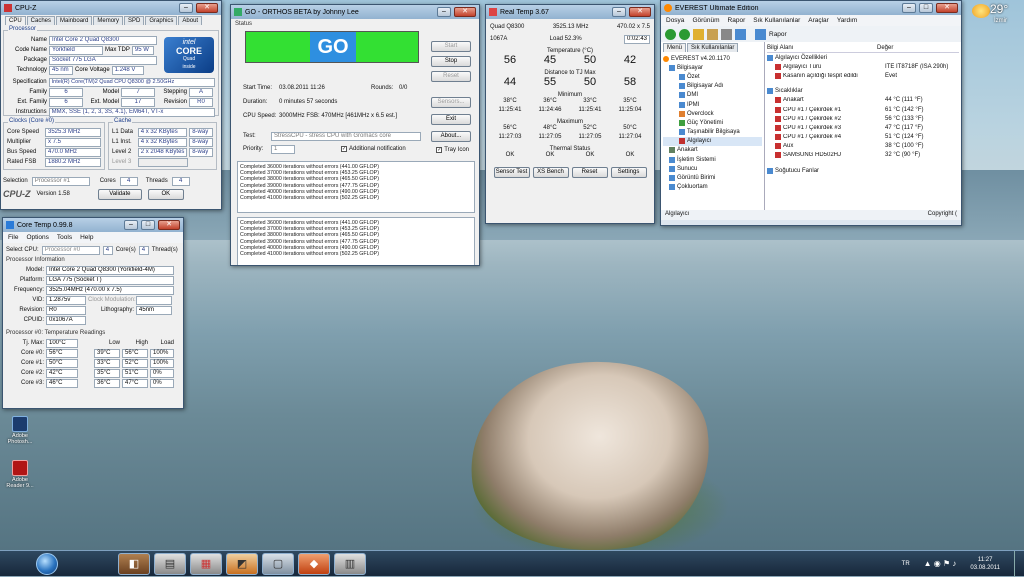 The width and height of the screenshot is (1024, 577). What do you see at coordinates (712, 34) in the screenshot?
I see `refresh-icon` at bounding box center [712, 34].